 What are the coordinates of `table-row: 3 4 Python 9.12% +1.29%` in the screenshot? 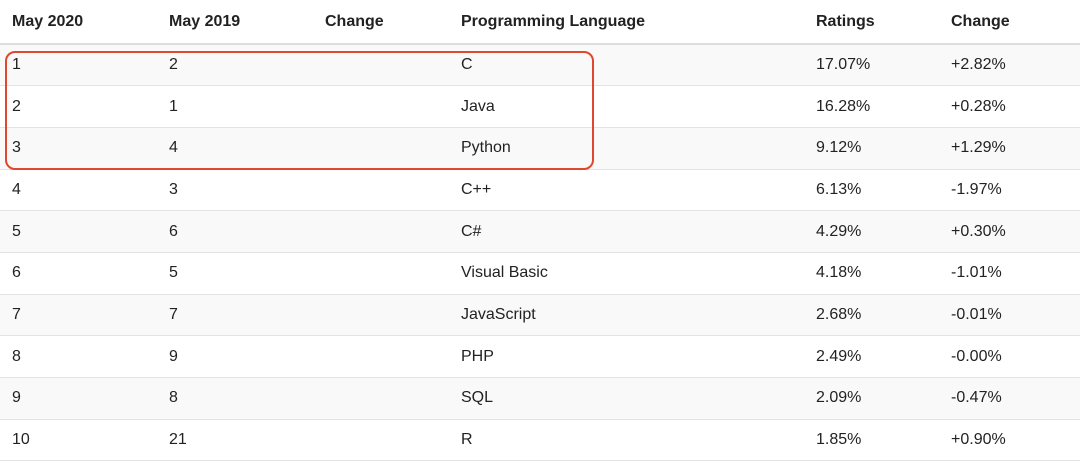 It's located at (540, 148).